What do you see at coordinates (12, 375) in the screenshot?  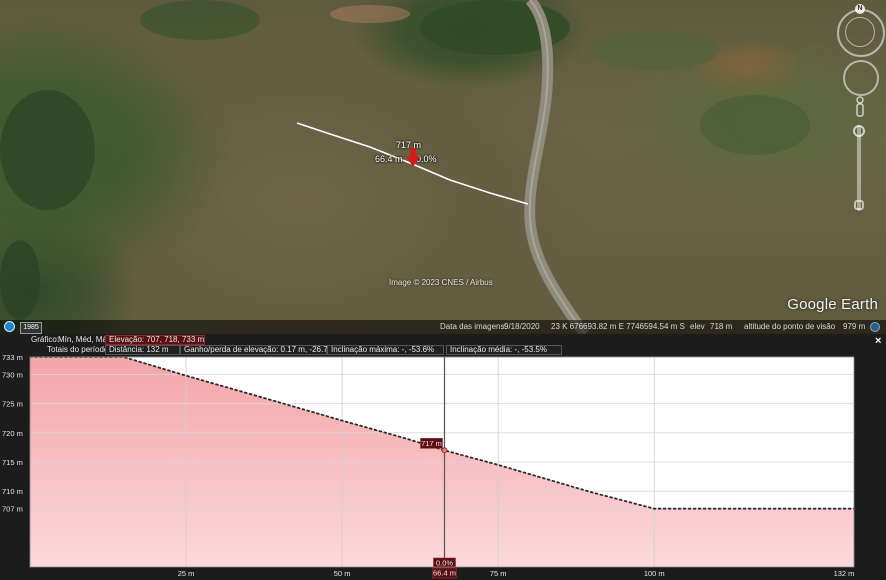 I see `y-tick-label: 730 m` at bounding box center [12, 375].